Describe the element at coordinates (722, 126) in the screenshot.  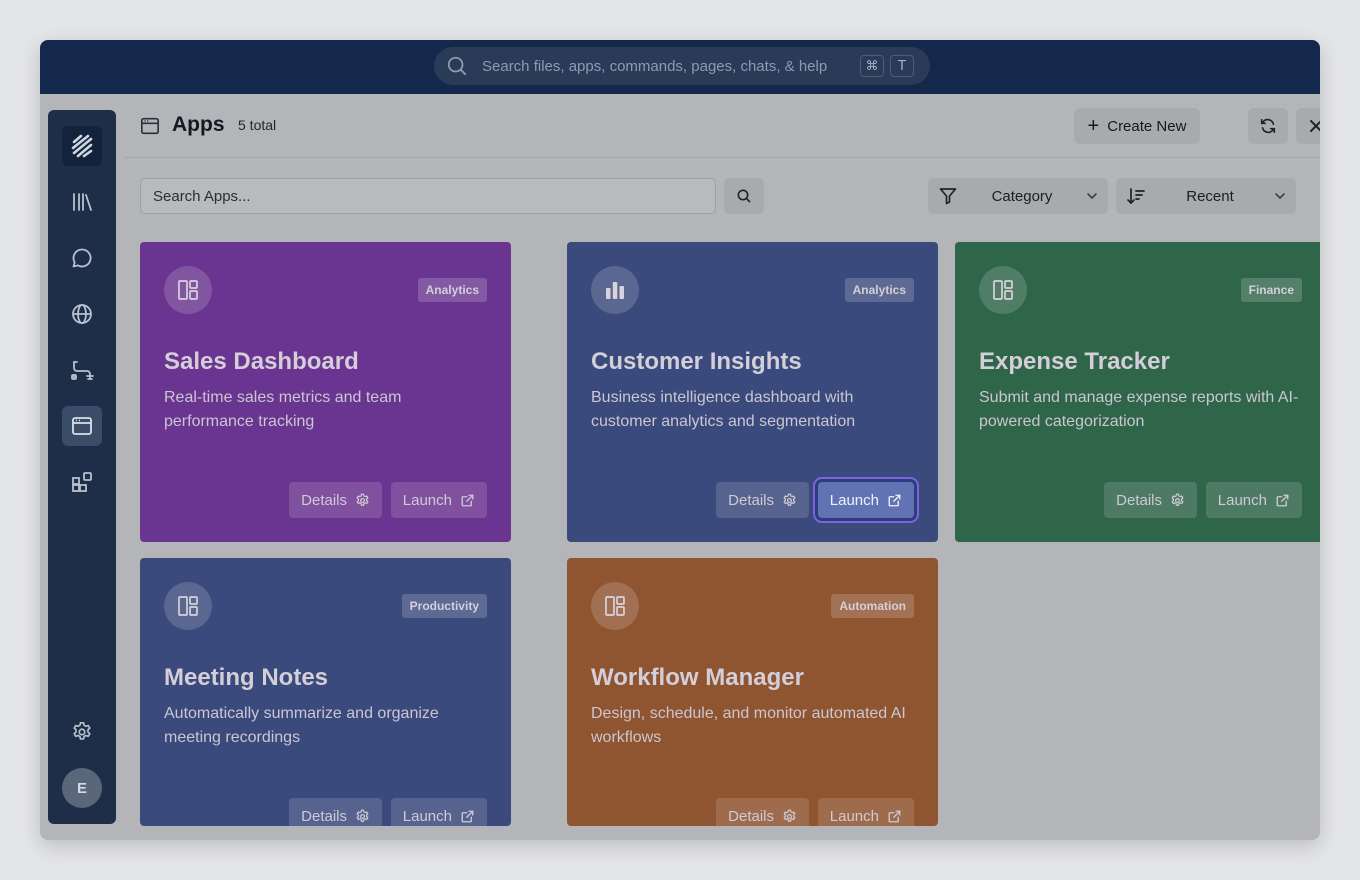
I see `page-header: Apps 5 total + Create New` at that location.